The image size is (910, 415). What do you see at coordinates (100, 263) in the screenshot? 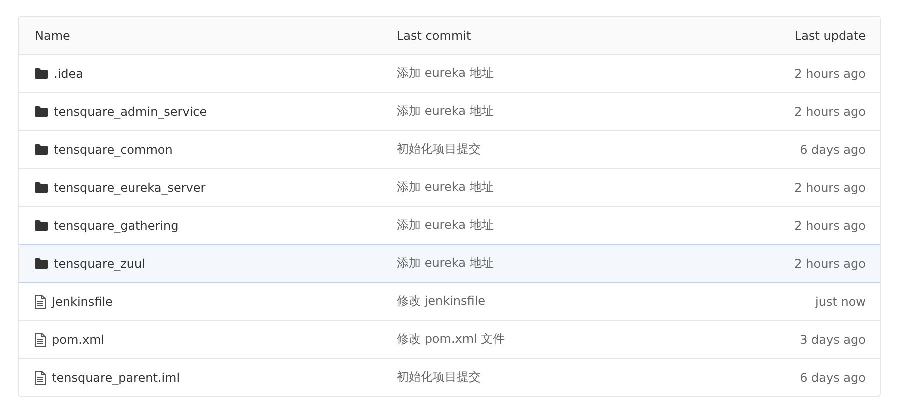
I see `file-name-link: tensquare_zuul` at bounding box center [100, 263].